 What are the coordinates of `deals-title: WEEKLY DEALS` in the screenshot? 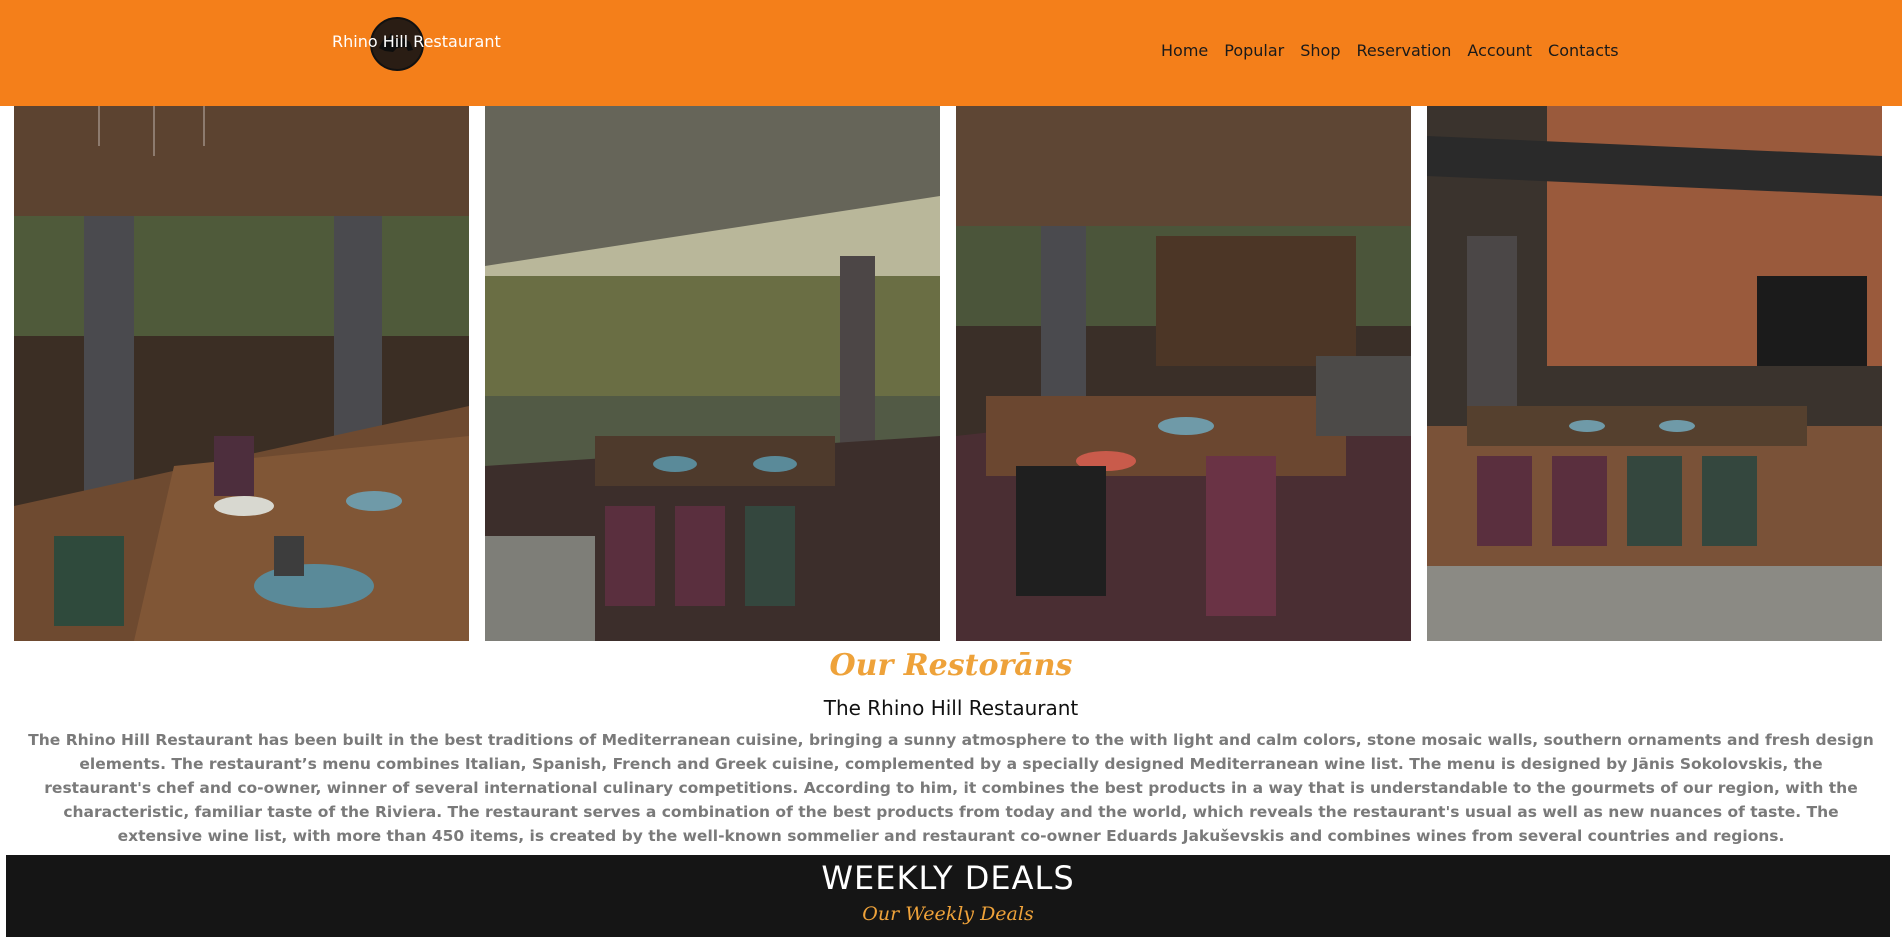 It's located at (948, 878).